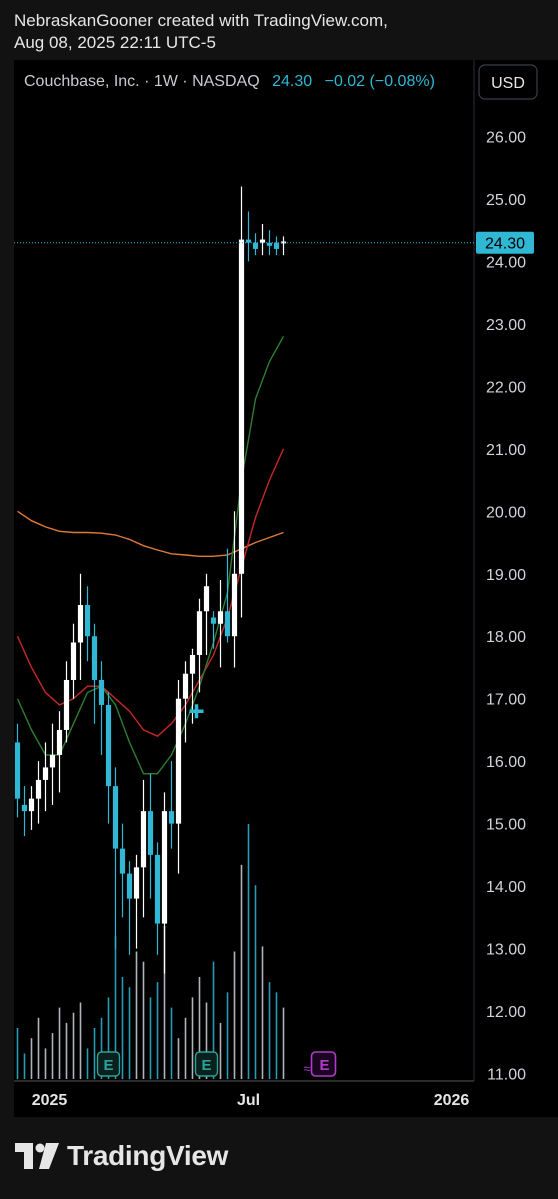  I want to click on last-price-label: 24.30, so click(505, 244).